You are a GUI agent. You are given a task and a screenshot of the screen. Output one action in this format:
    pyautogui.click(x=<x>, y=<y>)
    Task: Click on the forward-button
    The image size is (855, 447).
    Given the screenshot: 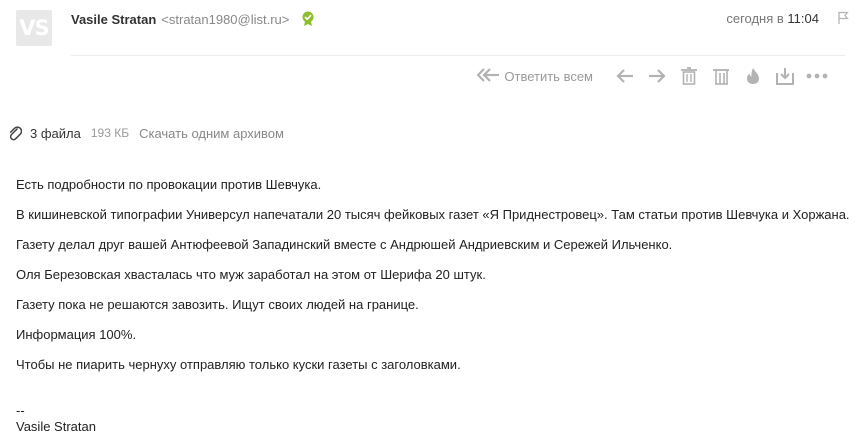 What is the action you would take?
    pyautogui.click(x=657, y=76)
    